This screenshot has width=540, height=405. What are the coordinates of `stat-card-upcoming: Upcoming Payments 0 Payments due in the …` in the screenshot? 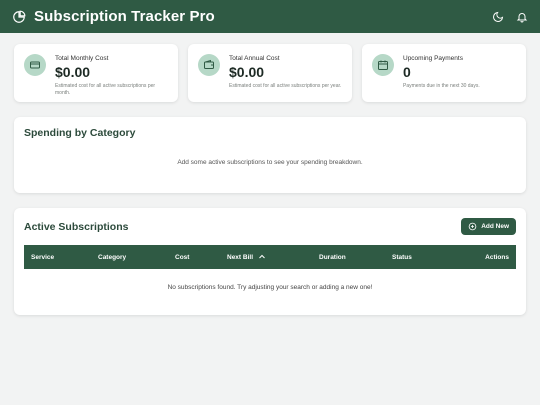 It's located at (444, 73).